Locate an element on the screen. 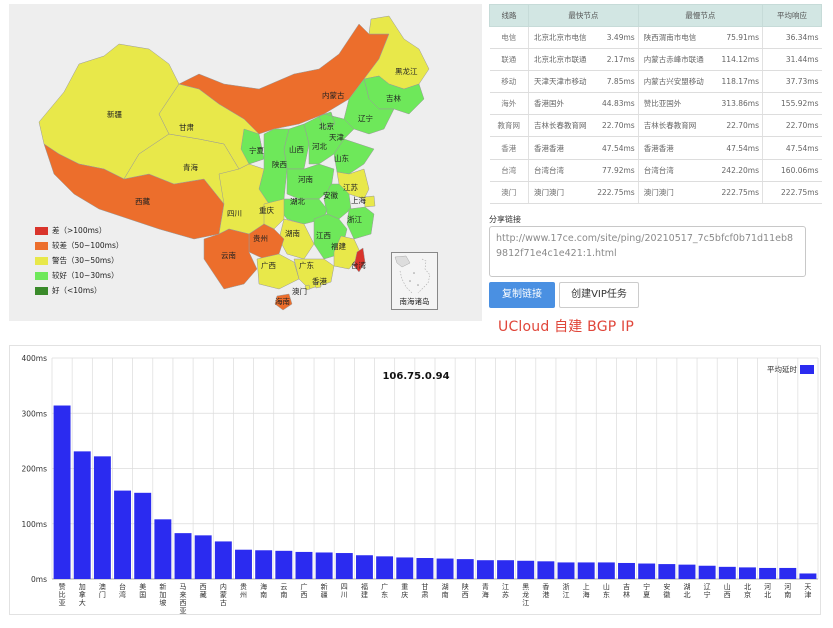  legend-item-poor: 较差（50~100ms） is located at coordinates (79, 245).